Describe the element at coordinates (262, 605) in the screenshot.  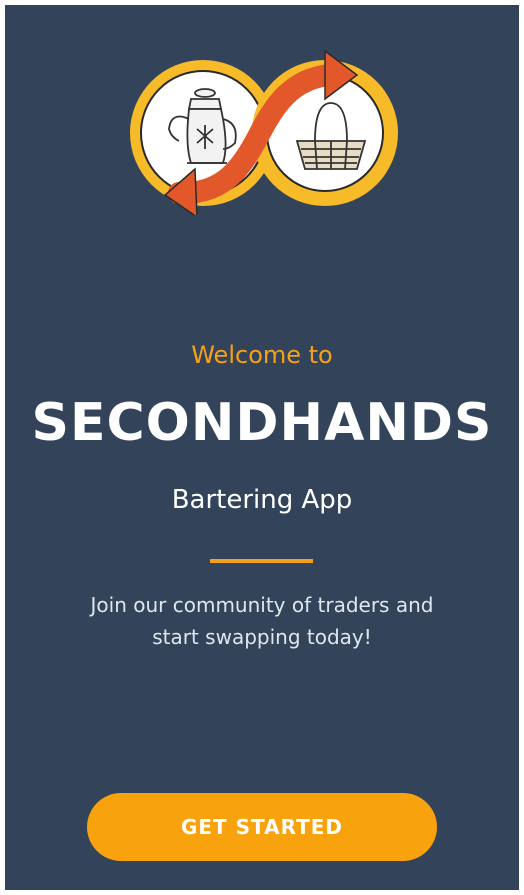
I see `description-line-1: Join our community of traders and` at that location.